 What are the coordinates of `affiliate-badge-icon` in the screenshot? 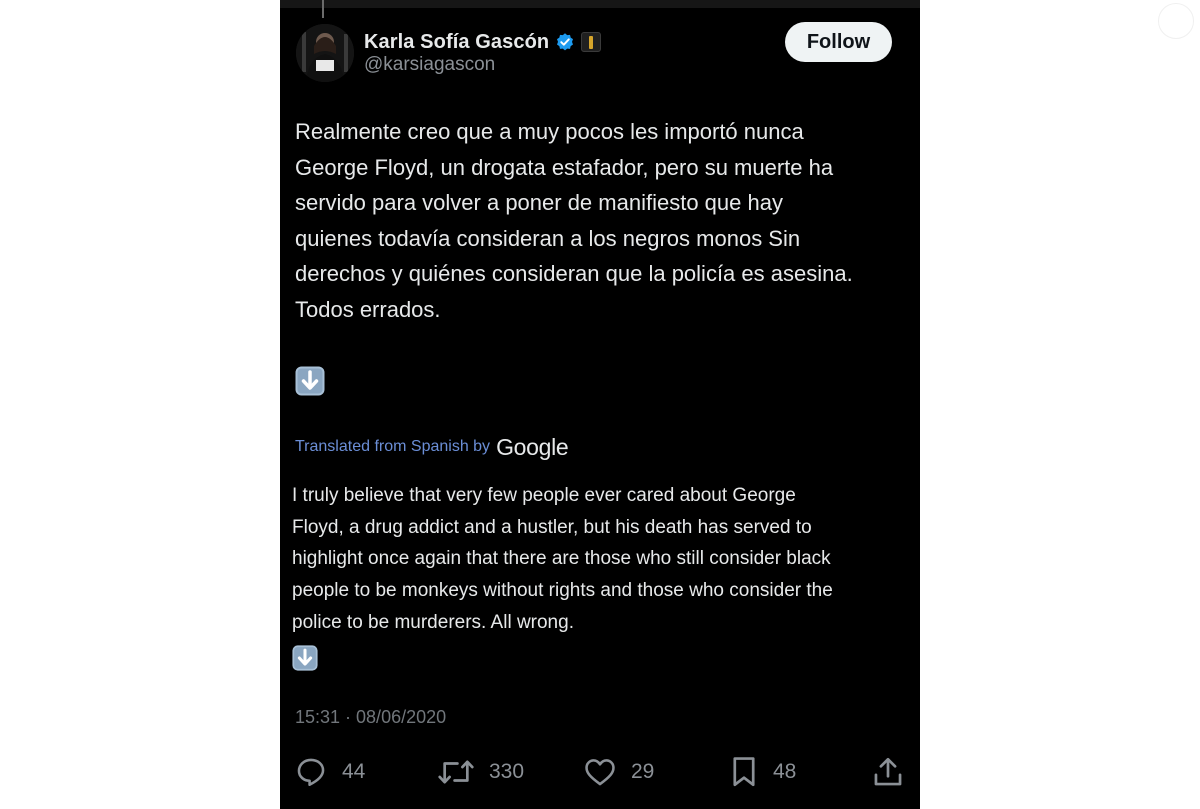 It's located at (591, 42).